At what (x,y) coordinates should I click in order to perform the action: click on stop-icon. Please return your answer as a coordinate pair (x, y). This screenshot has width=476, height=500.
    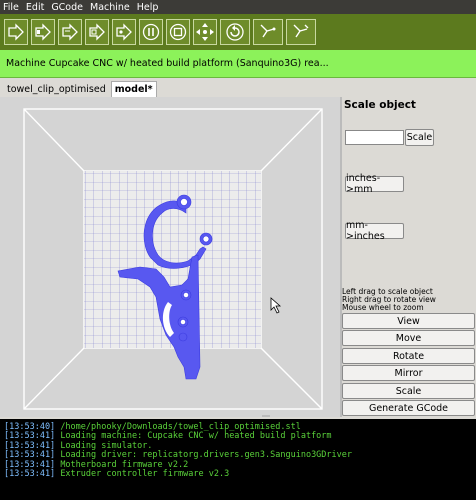
    Looking at the image, I should click on (178, 32).